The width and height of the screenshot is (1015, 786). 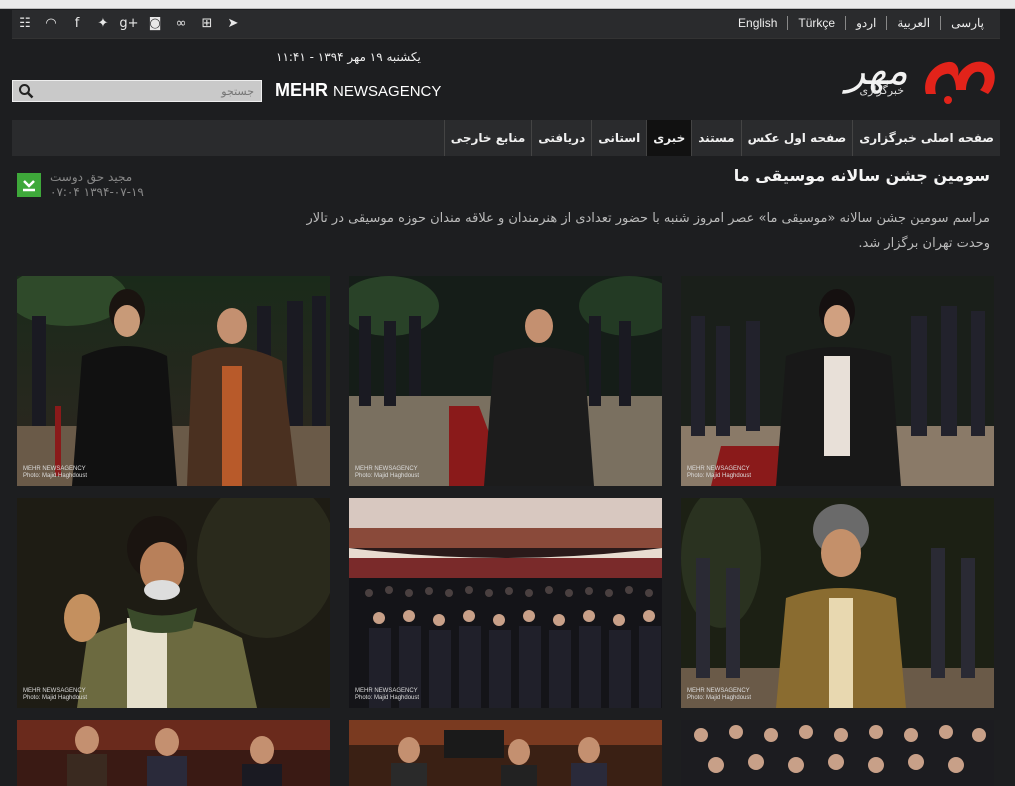 I want to click on mehr-logo-icon, so click(x=960, y=82).